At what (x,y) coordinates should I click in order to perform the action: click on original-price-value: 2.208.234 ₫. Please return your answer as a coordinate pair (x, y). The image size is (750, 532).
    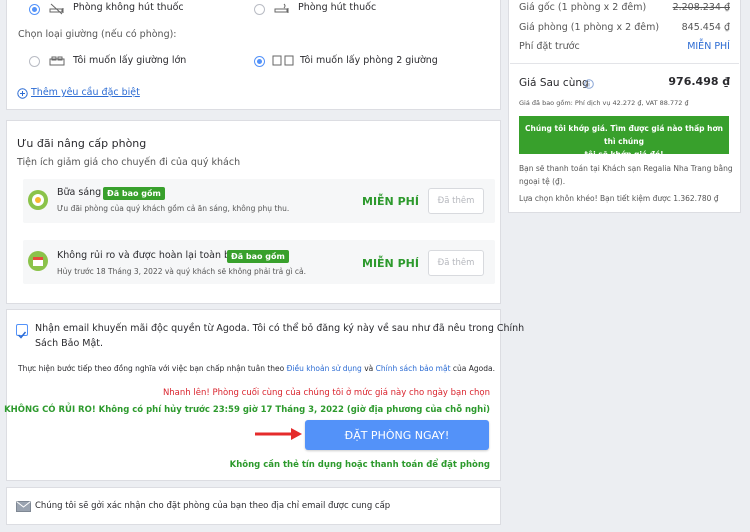
    Looking at the image, I should click on (701, 7).